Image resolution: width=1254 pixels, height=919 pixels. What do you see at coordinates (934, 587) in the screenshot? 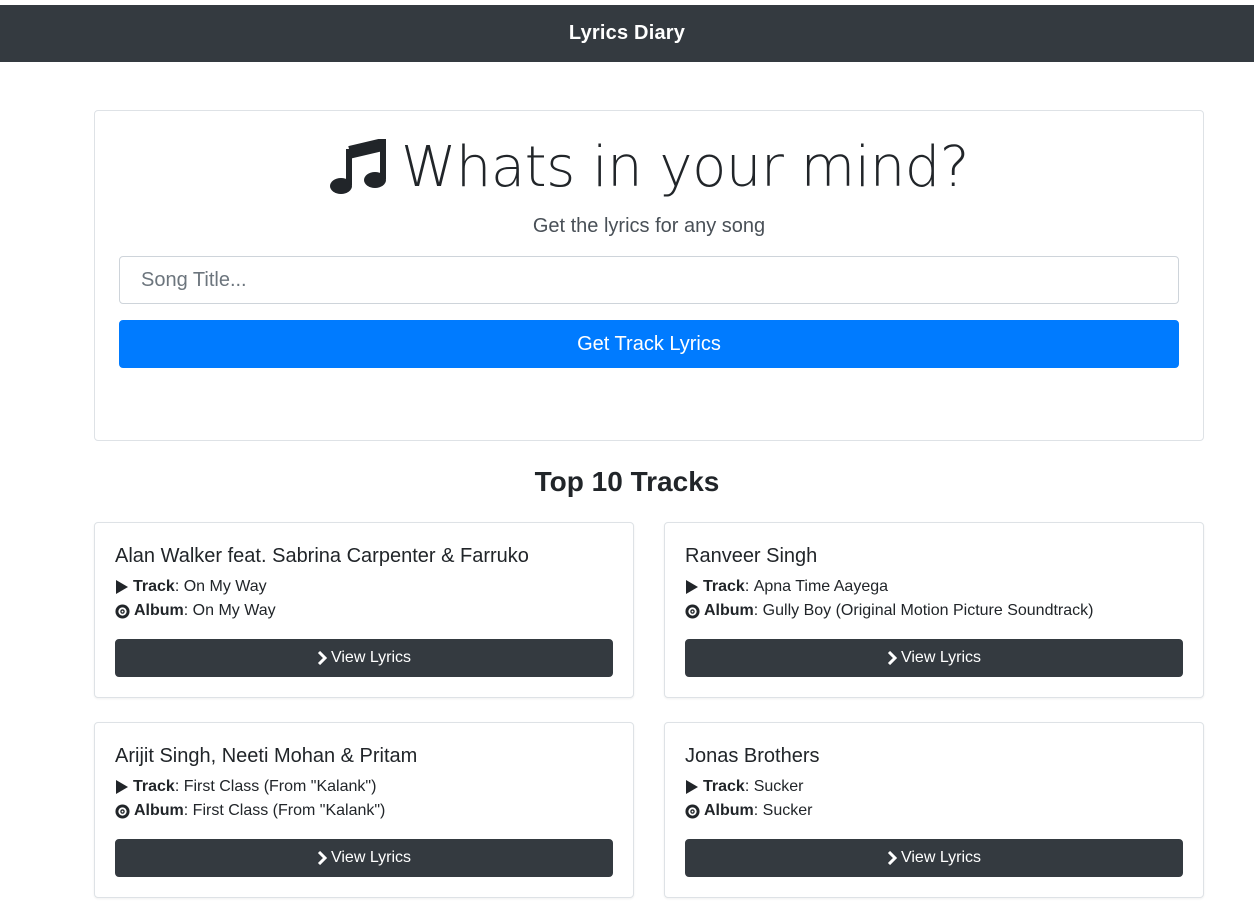
I see `track-row: Track: Apna Time Aayega` at bounding box center [934, 587].